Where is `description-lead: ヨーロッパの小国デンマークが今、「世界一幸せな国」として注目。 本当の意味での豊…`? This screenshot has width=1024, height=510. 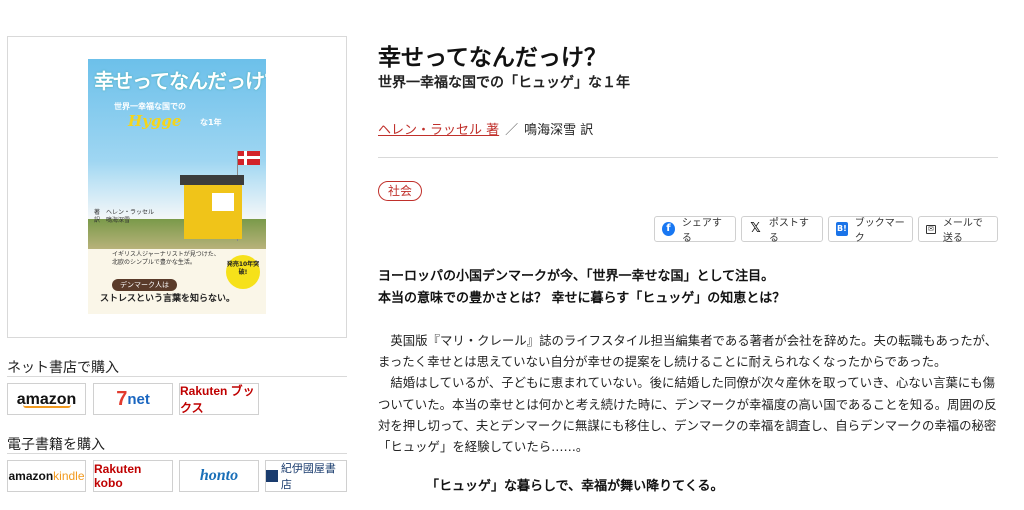
description-lead: ヨーロッパの小国デンマークが今、「世界一幸せな国」として注目。 本当の意味での豊… is located at coordinates (581, 288).